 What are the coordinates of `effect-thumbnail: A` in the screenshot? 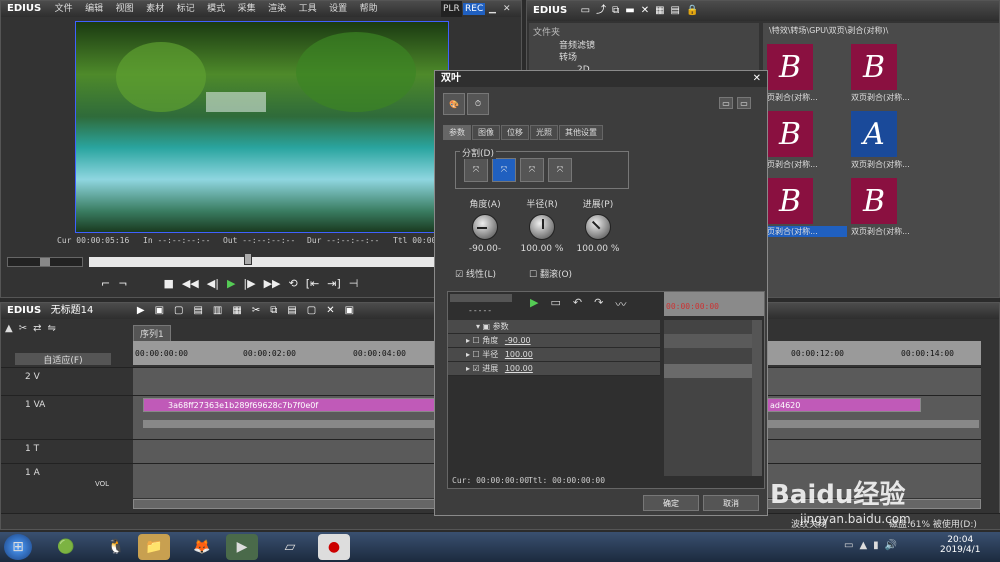 It's located at (874, 134).